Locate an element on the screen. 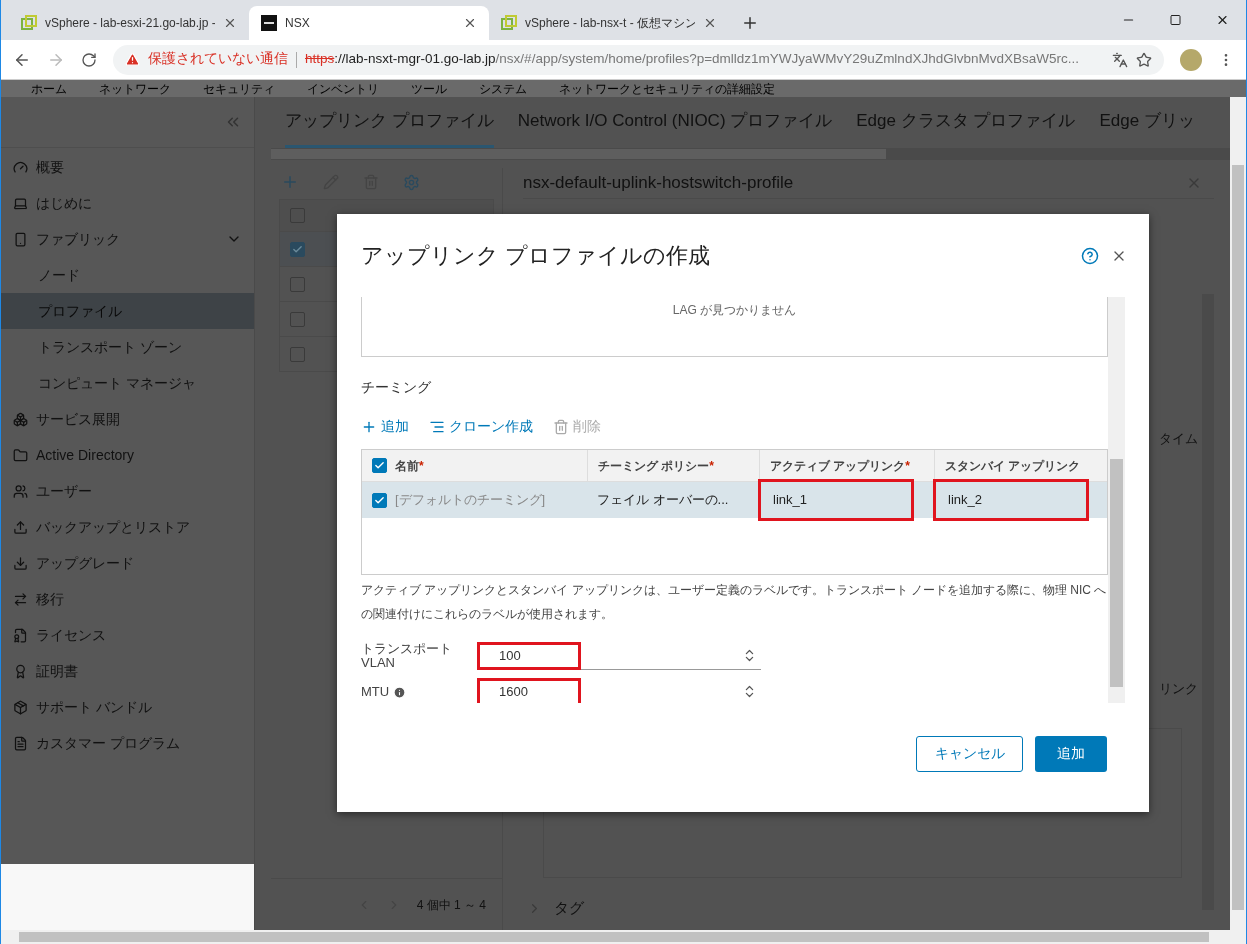 The width and height of the screenshot is (1247, 944). profile-tab: Edge ブリッ is located at coordinates (1147, 122).